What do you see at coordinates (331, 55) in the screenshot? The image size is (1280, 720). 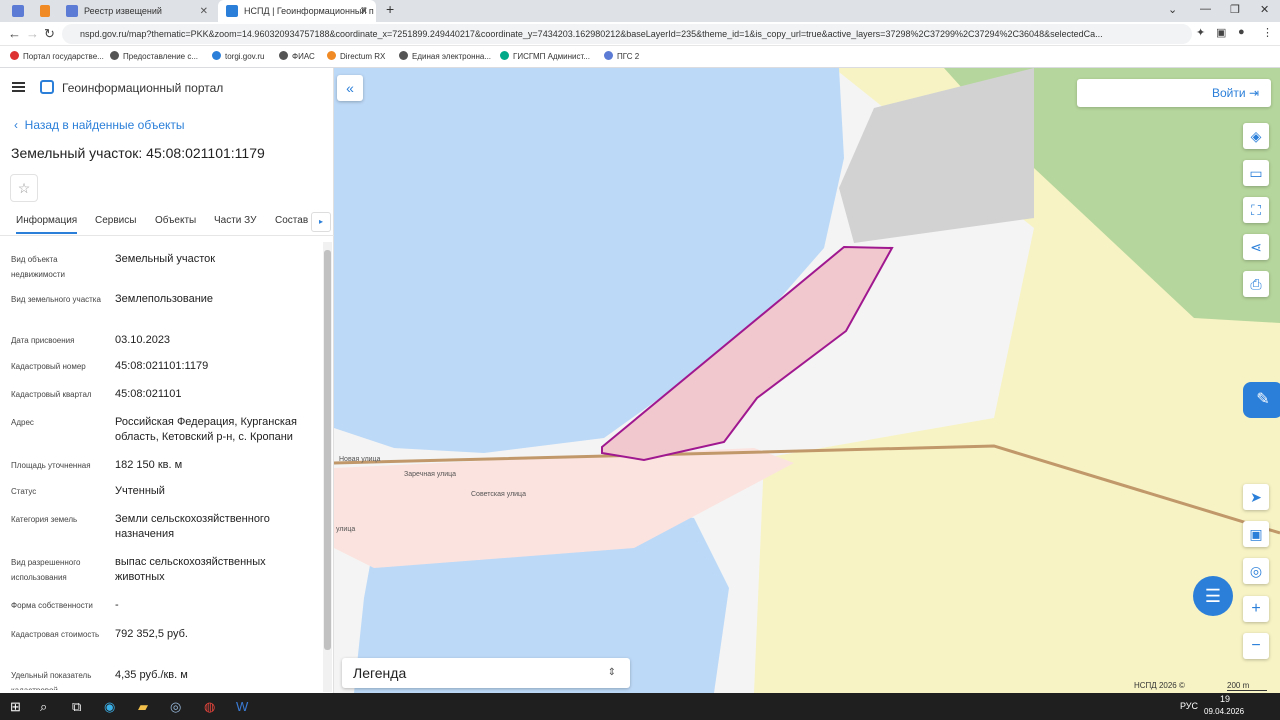 I see `directum-icon` at bounding box center [331, 55].